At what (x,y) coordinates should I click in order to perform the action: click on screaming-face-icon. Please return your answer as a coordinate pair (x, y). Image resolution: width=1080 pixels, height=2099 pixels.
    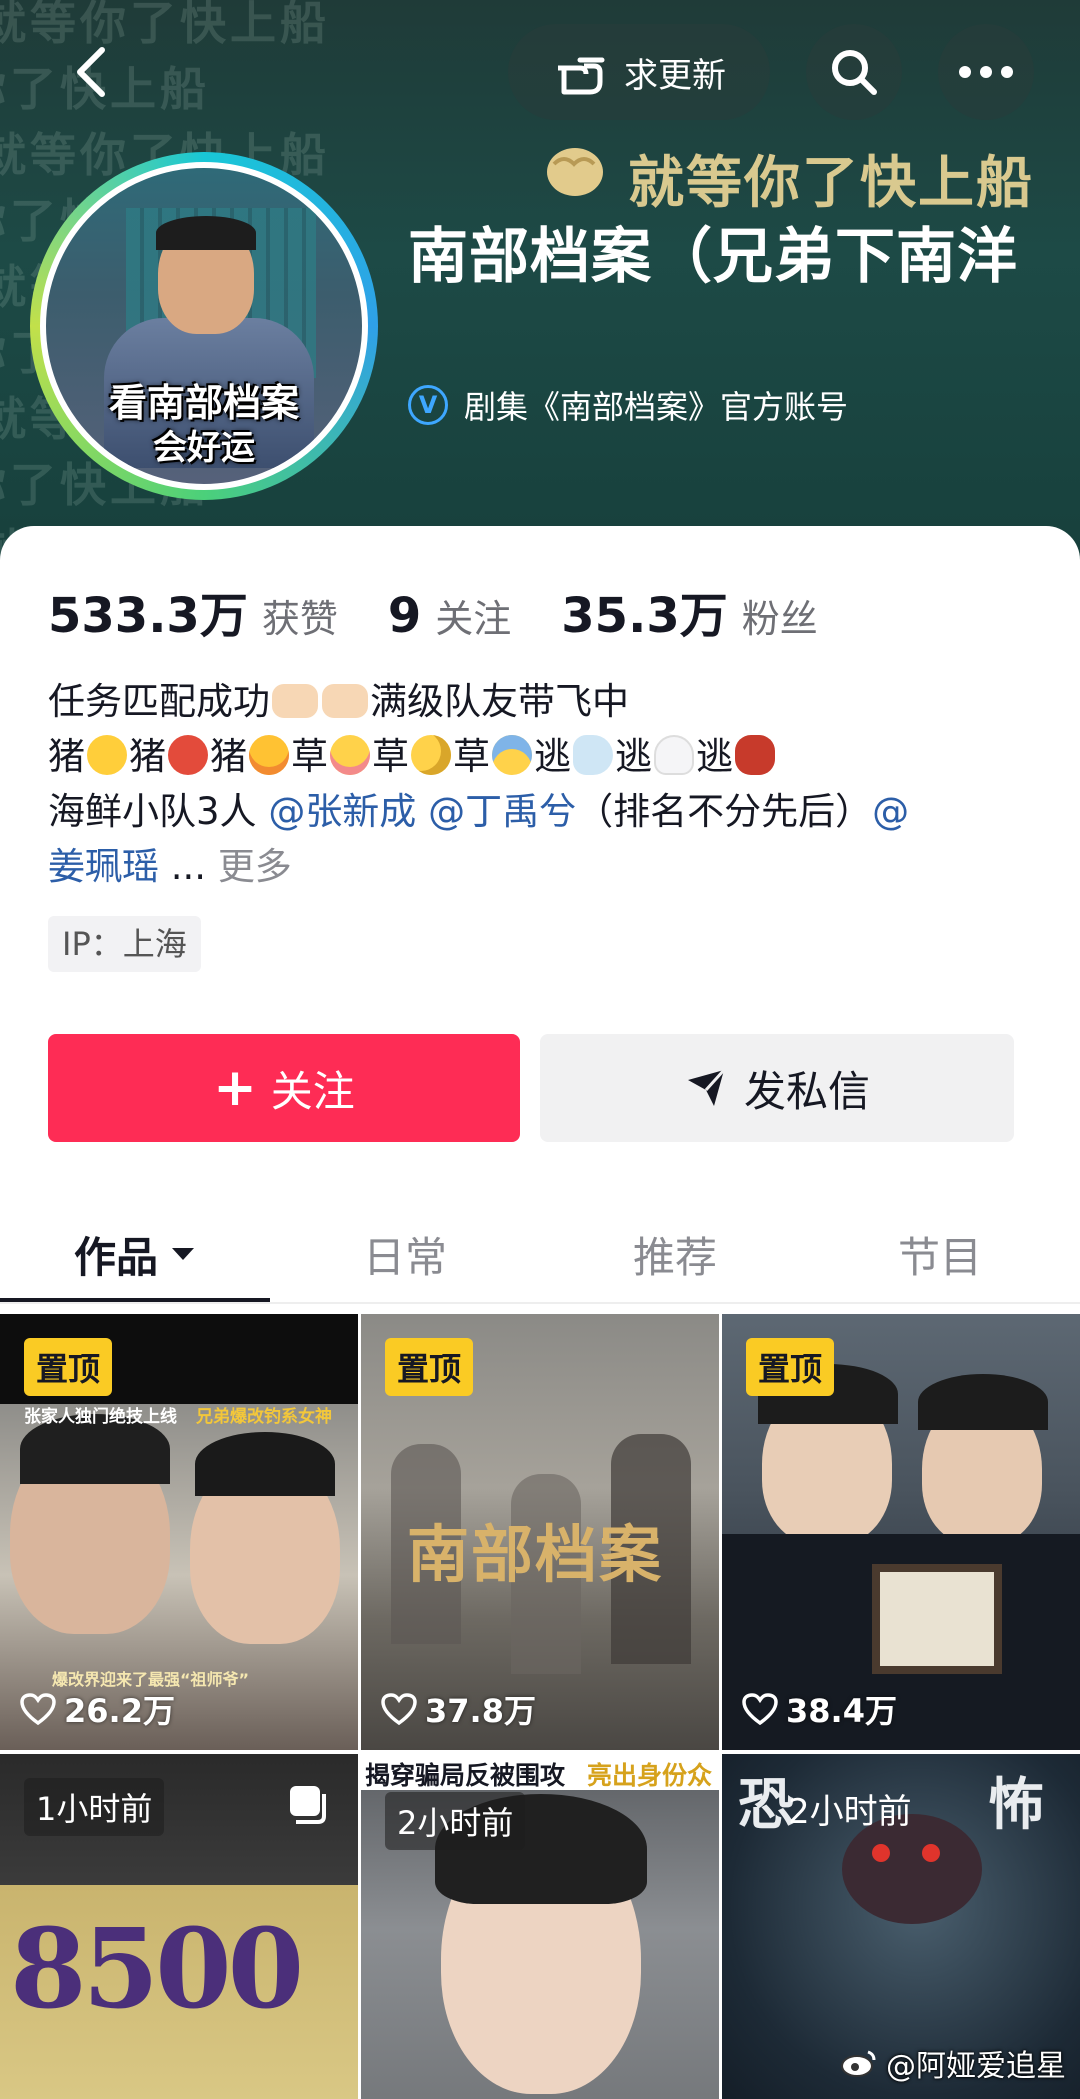
    Looking at the image, I should click on (512, 755).